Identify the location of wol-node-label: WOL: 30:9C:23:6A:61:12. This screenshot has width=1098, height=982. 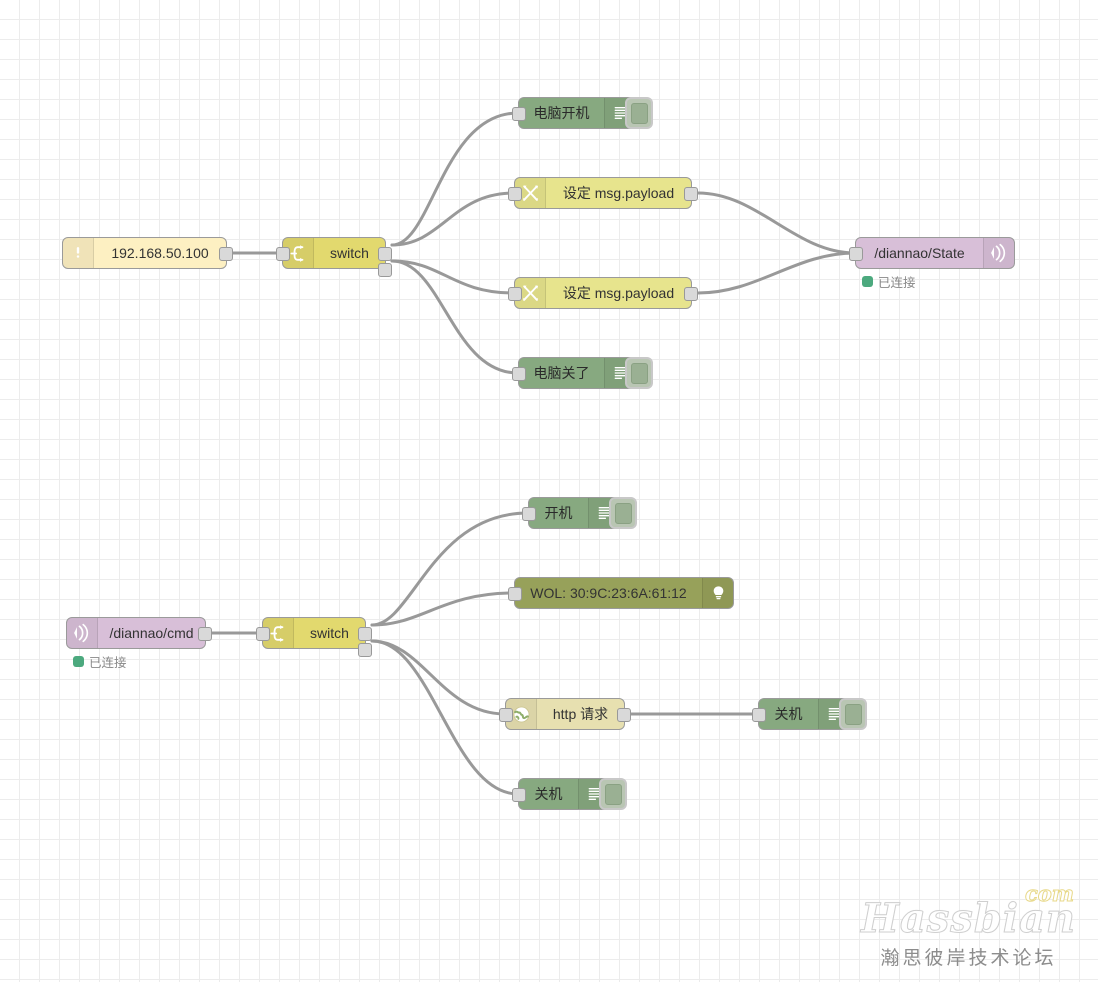
(608, 593).